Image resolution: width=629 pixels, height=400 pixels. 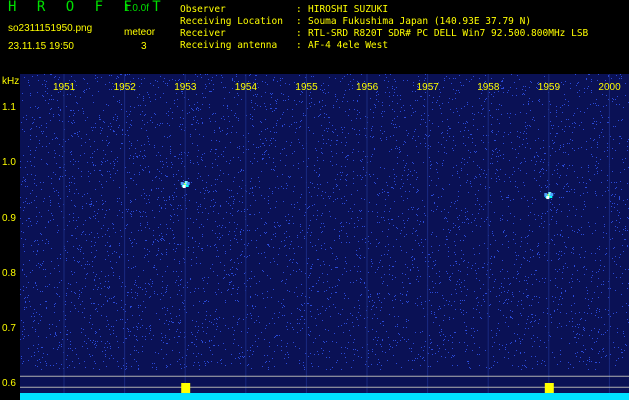 I want to click on x-tick-label: 1956, so click(x=367, y=87).